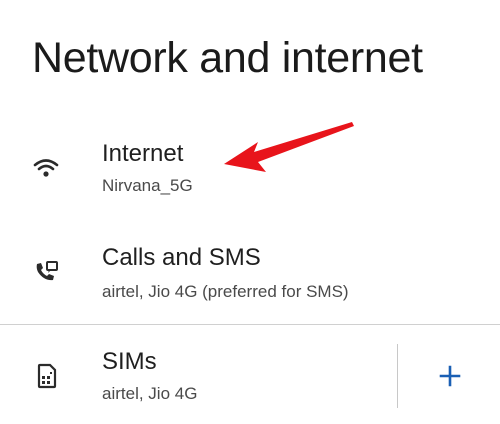 The width and height of the screenshot is (500, 424). I want to click on section-divider, so click(250, 324).